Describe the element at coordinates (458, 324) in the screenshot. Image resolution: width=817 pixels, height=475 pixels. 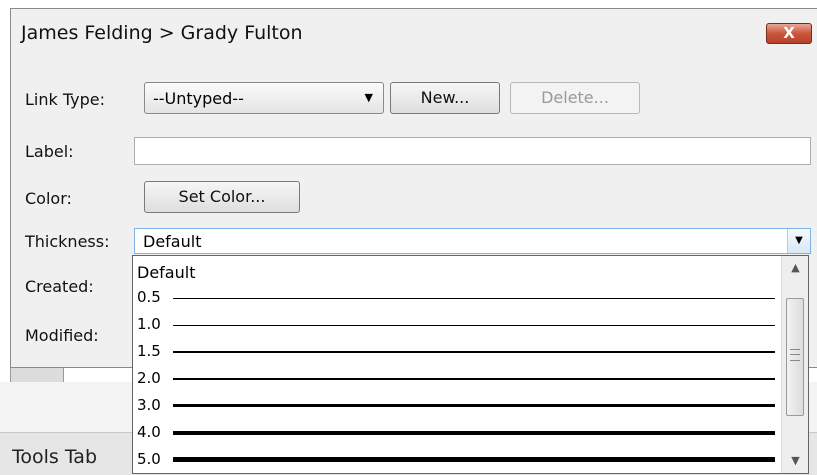
I see `thickness-option: 1.0` at that location.